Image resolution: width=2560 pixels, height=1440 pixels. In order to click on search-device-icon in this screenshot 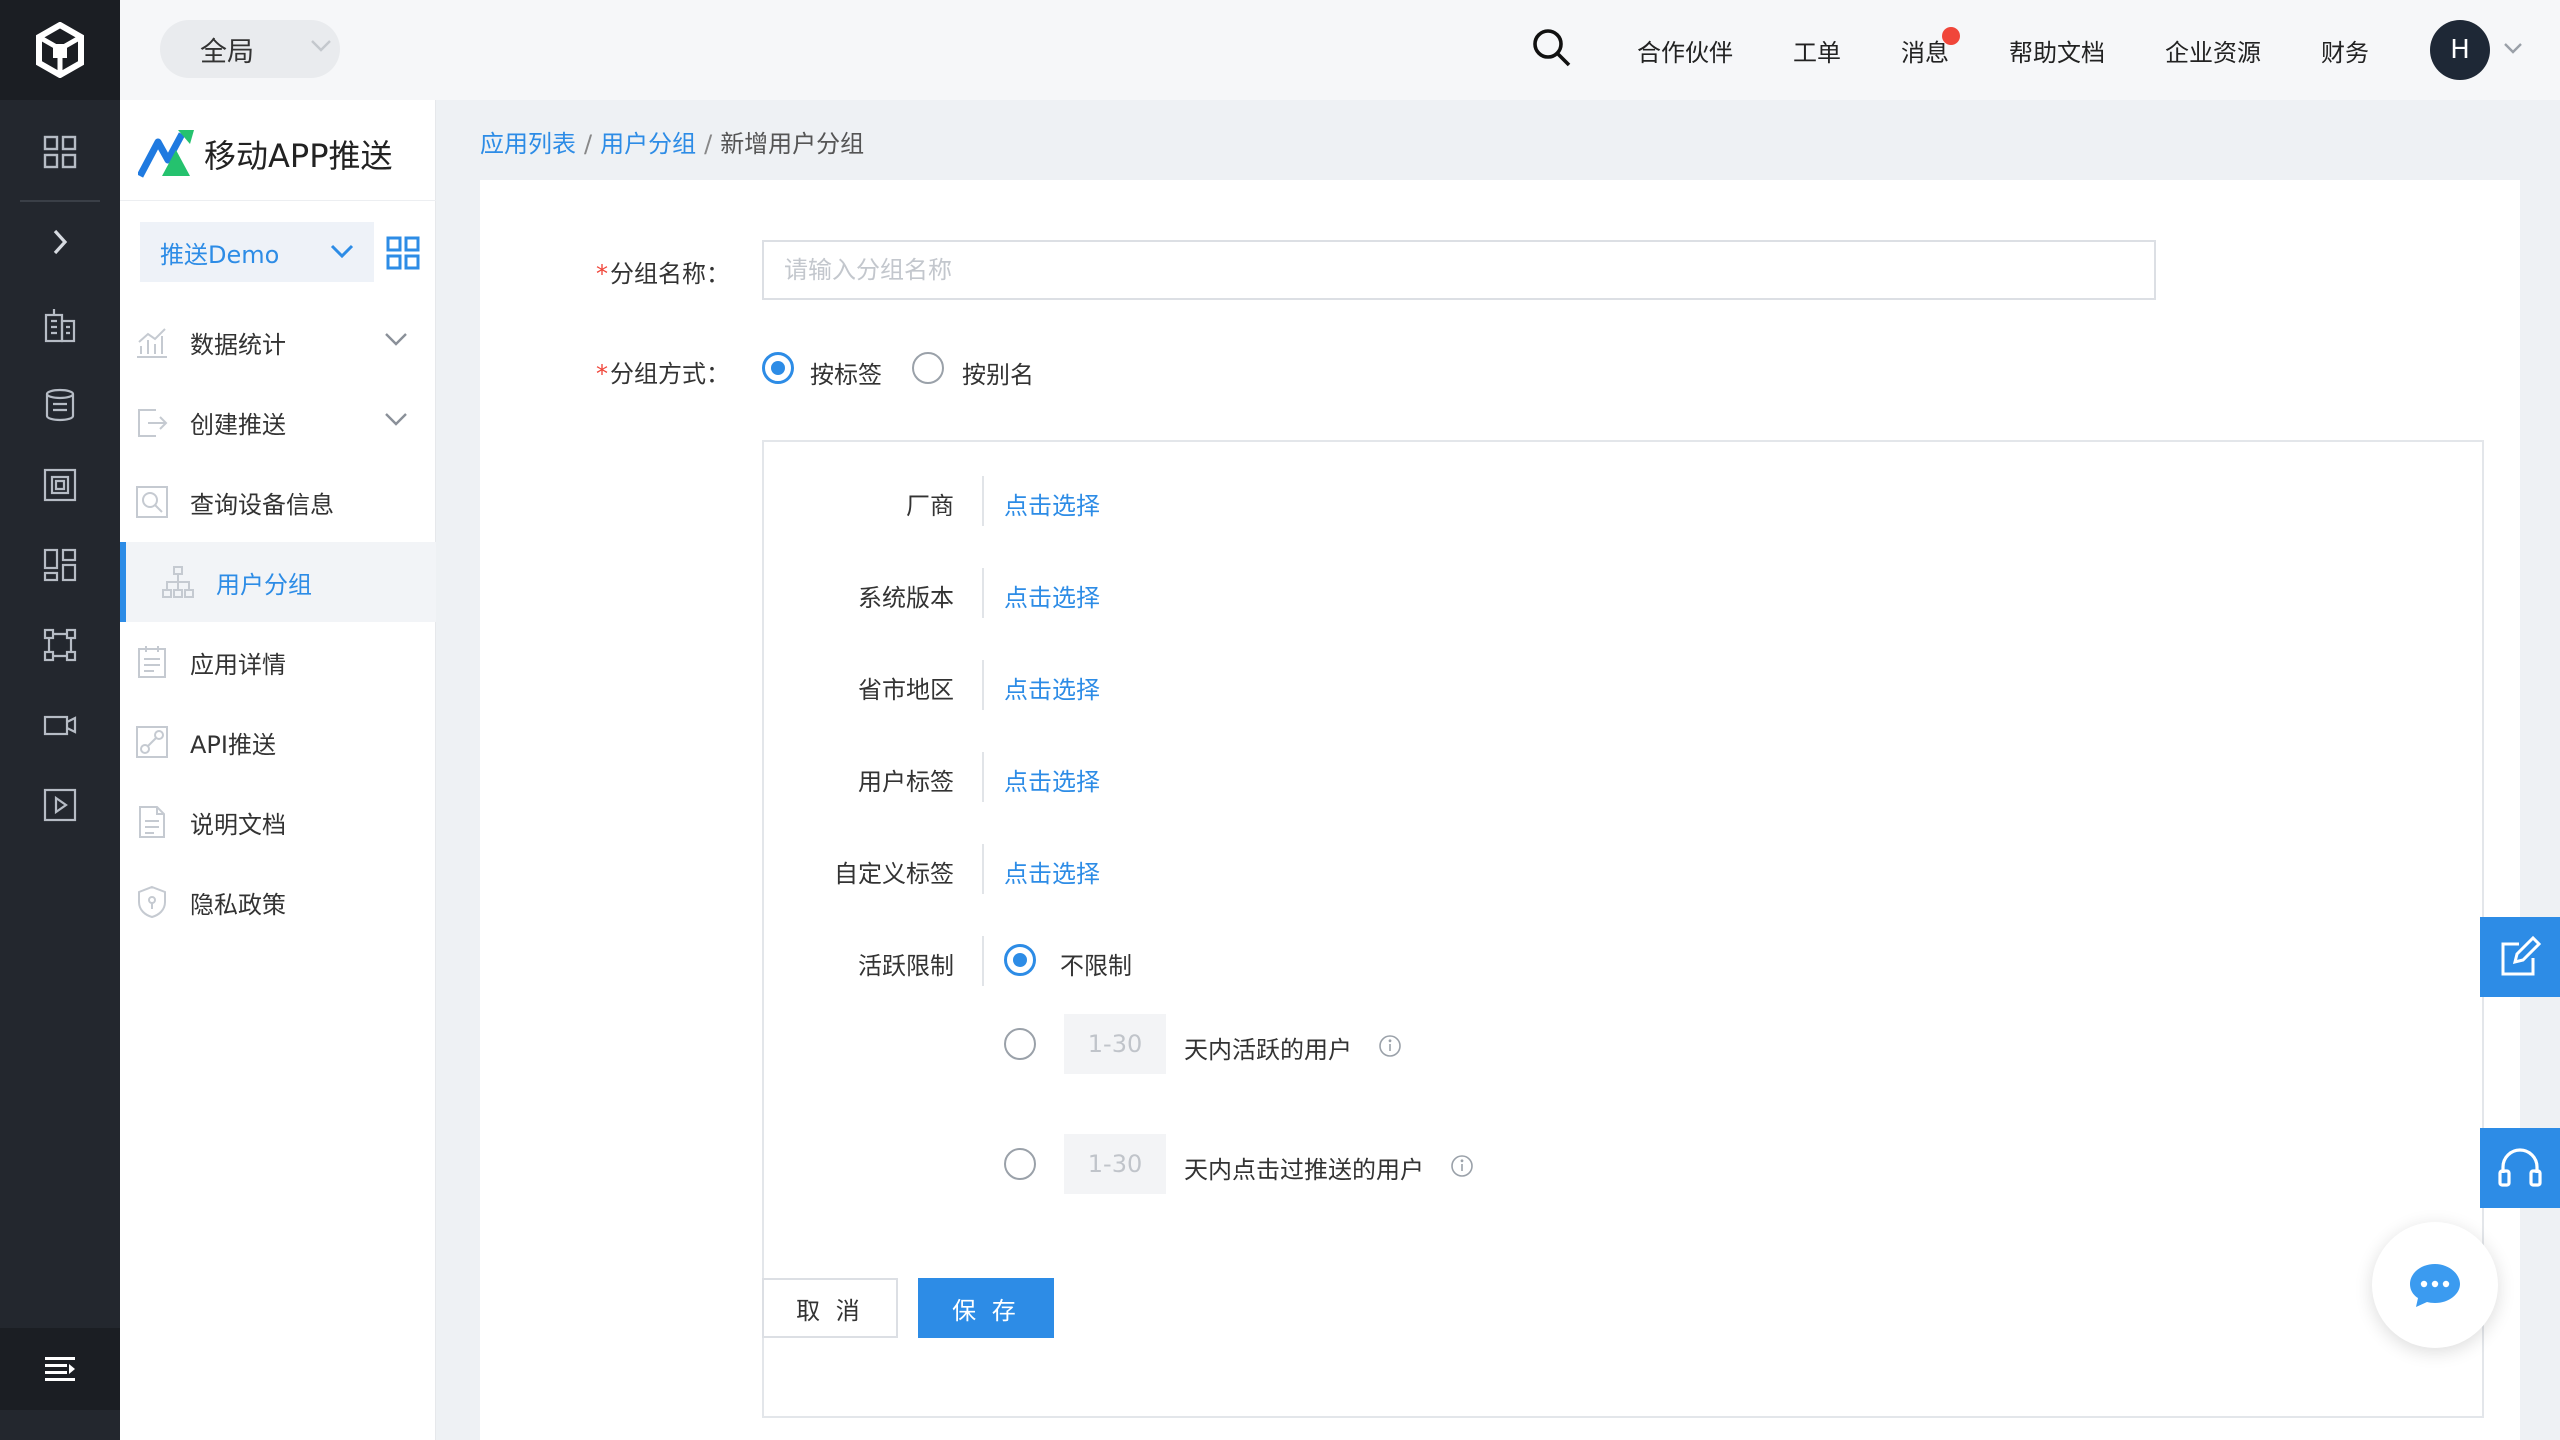, I will do `click(152, 502)`.